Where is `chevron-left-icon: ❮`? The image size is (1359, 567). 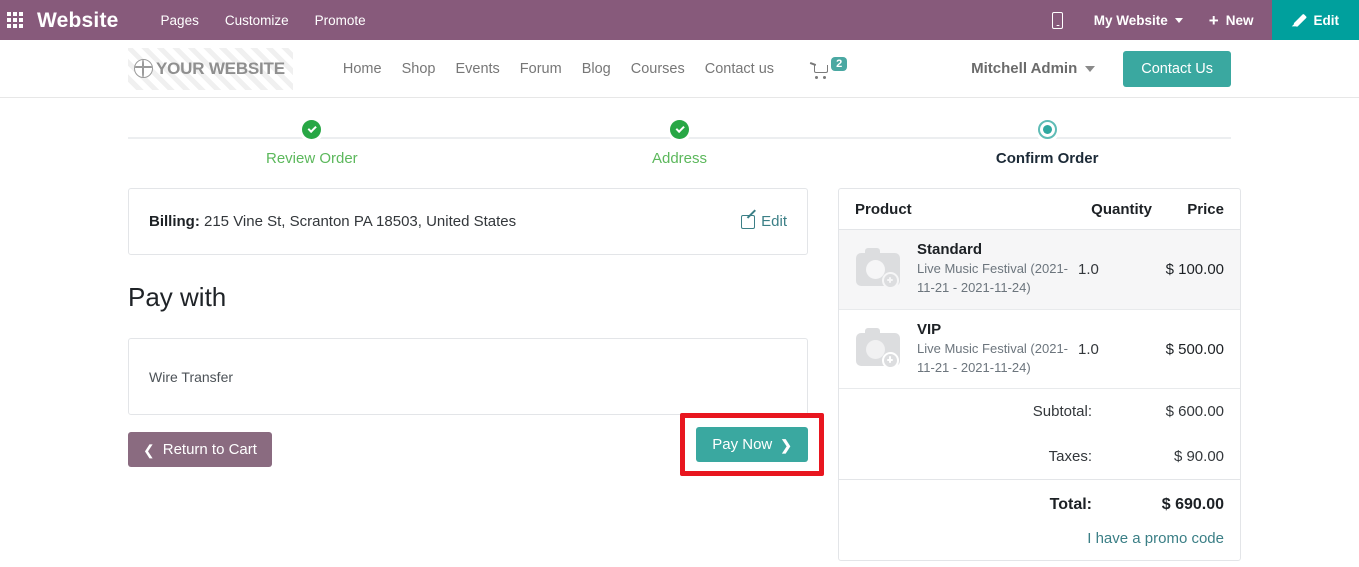
chevron-left-icon: ❮ is located at coordinates (149, 449).